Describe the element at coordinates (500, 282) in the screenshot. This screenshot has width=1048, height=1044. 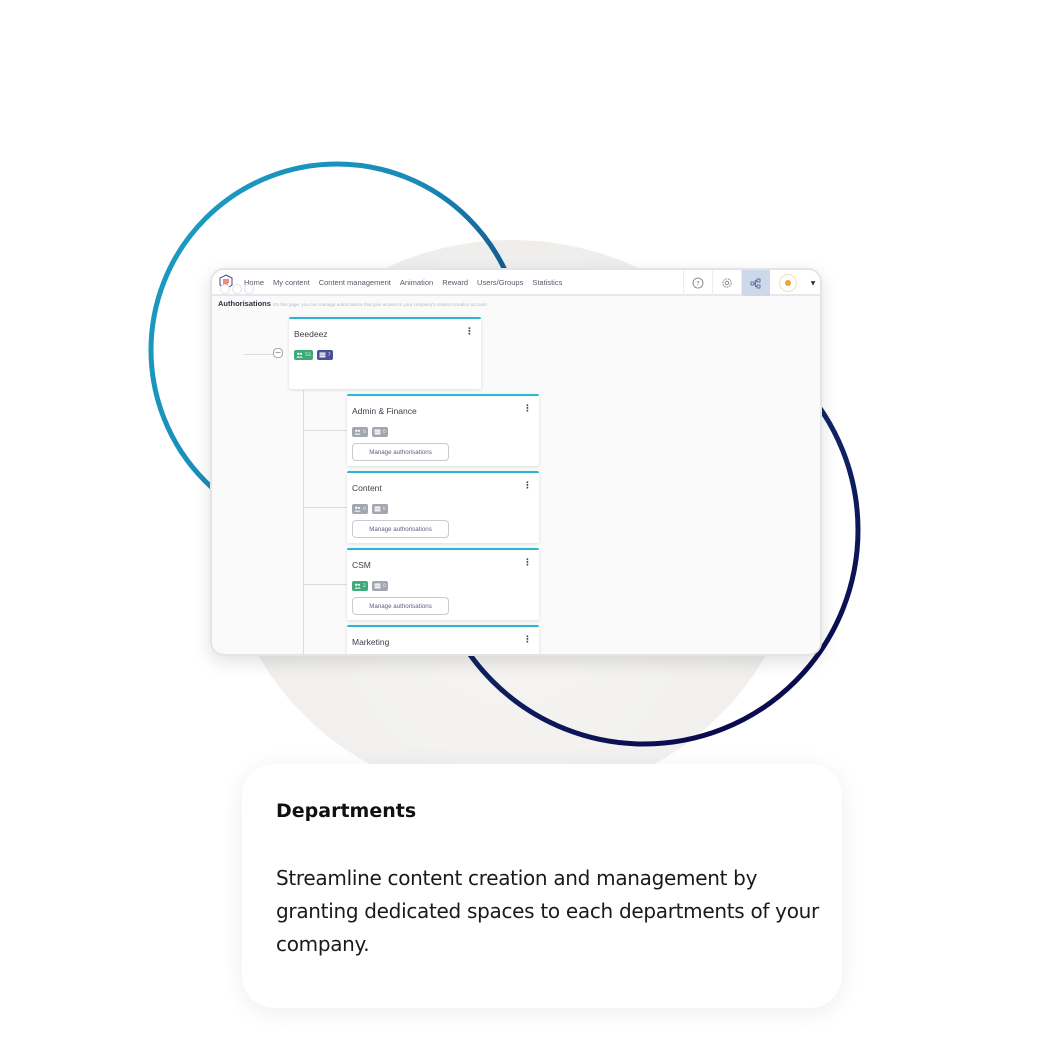
I see `nav-users-groups: Users/Groups` at that location.